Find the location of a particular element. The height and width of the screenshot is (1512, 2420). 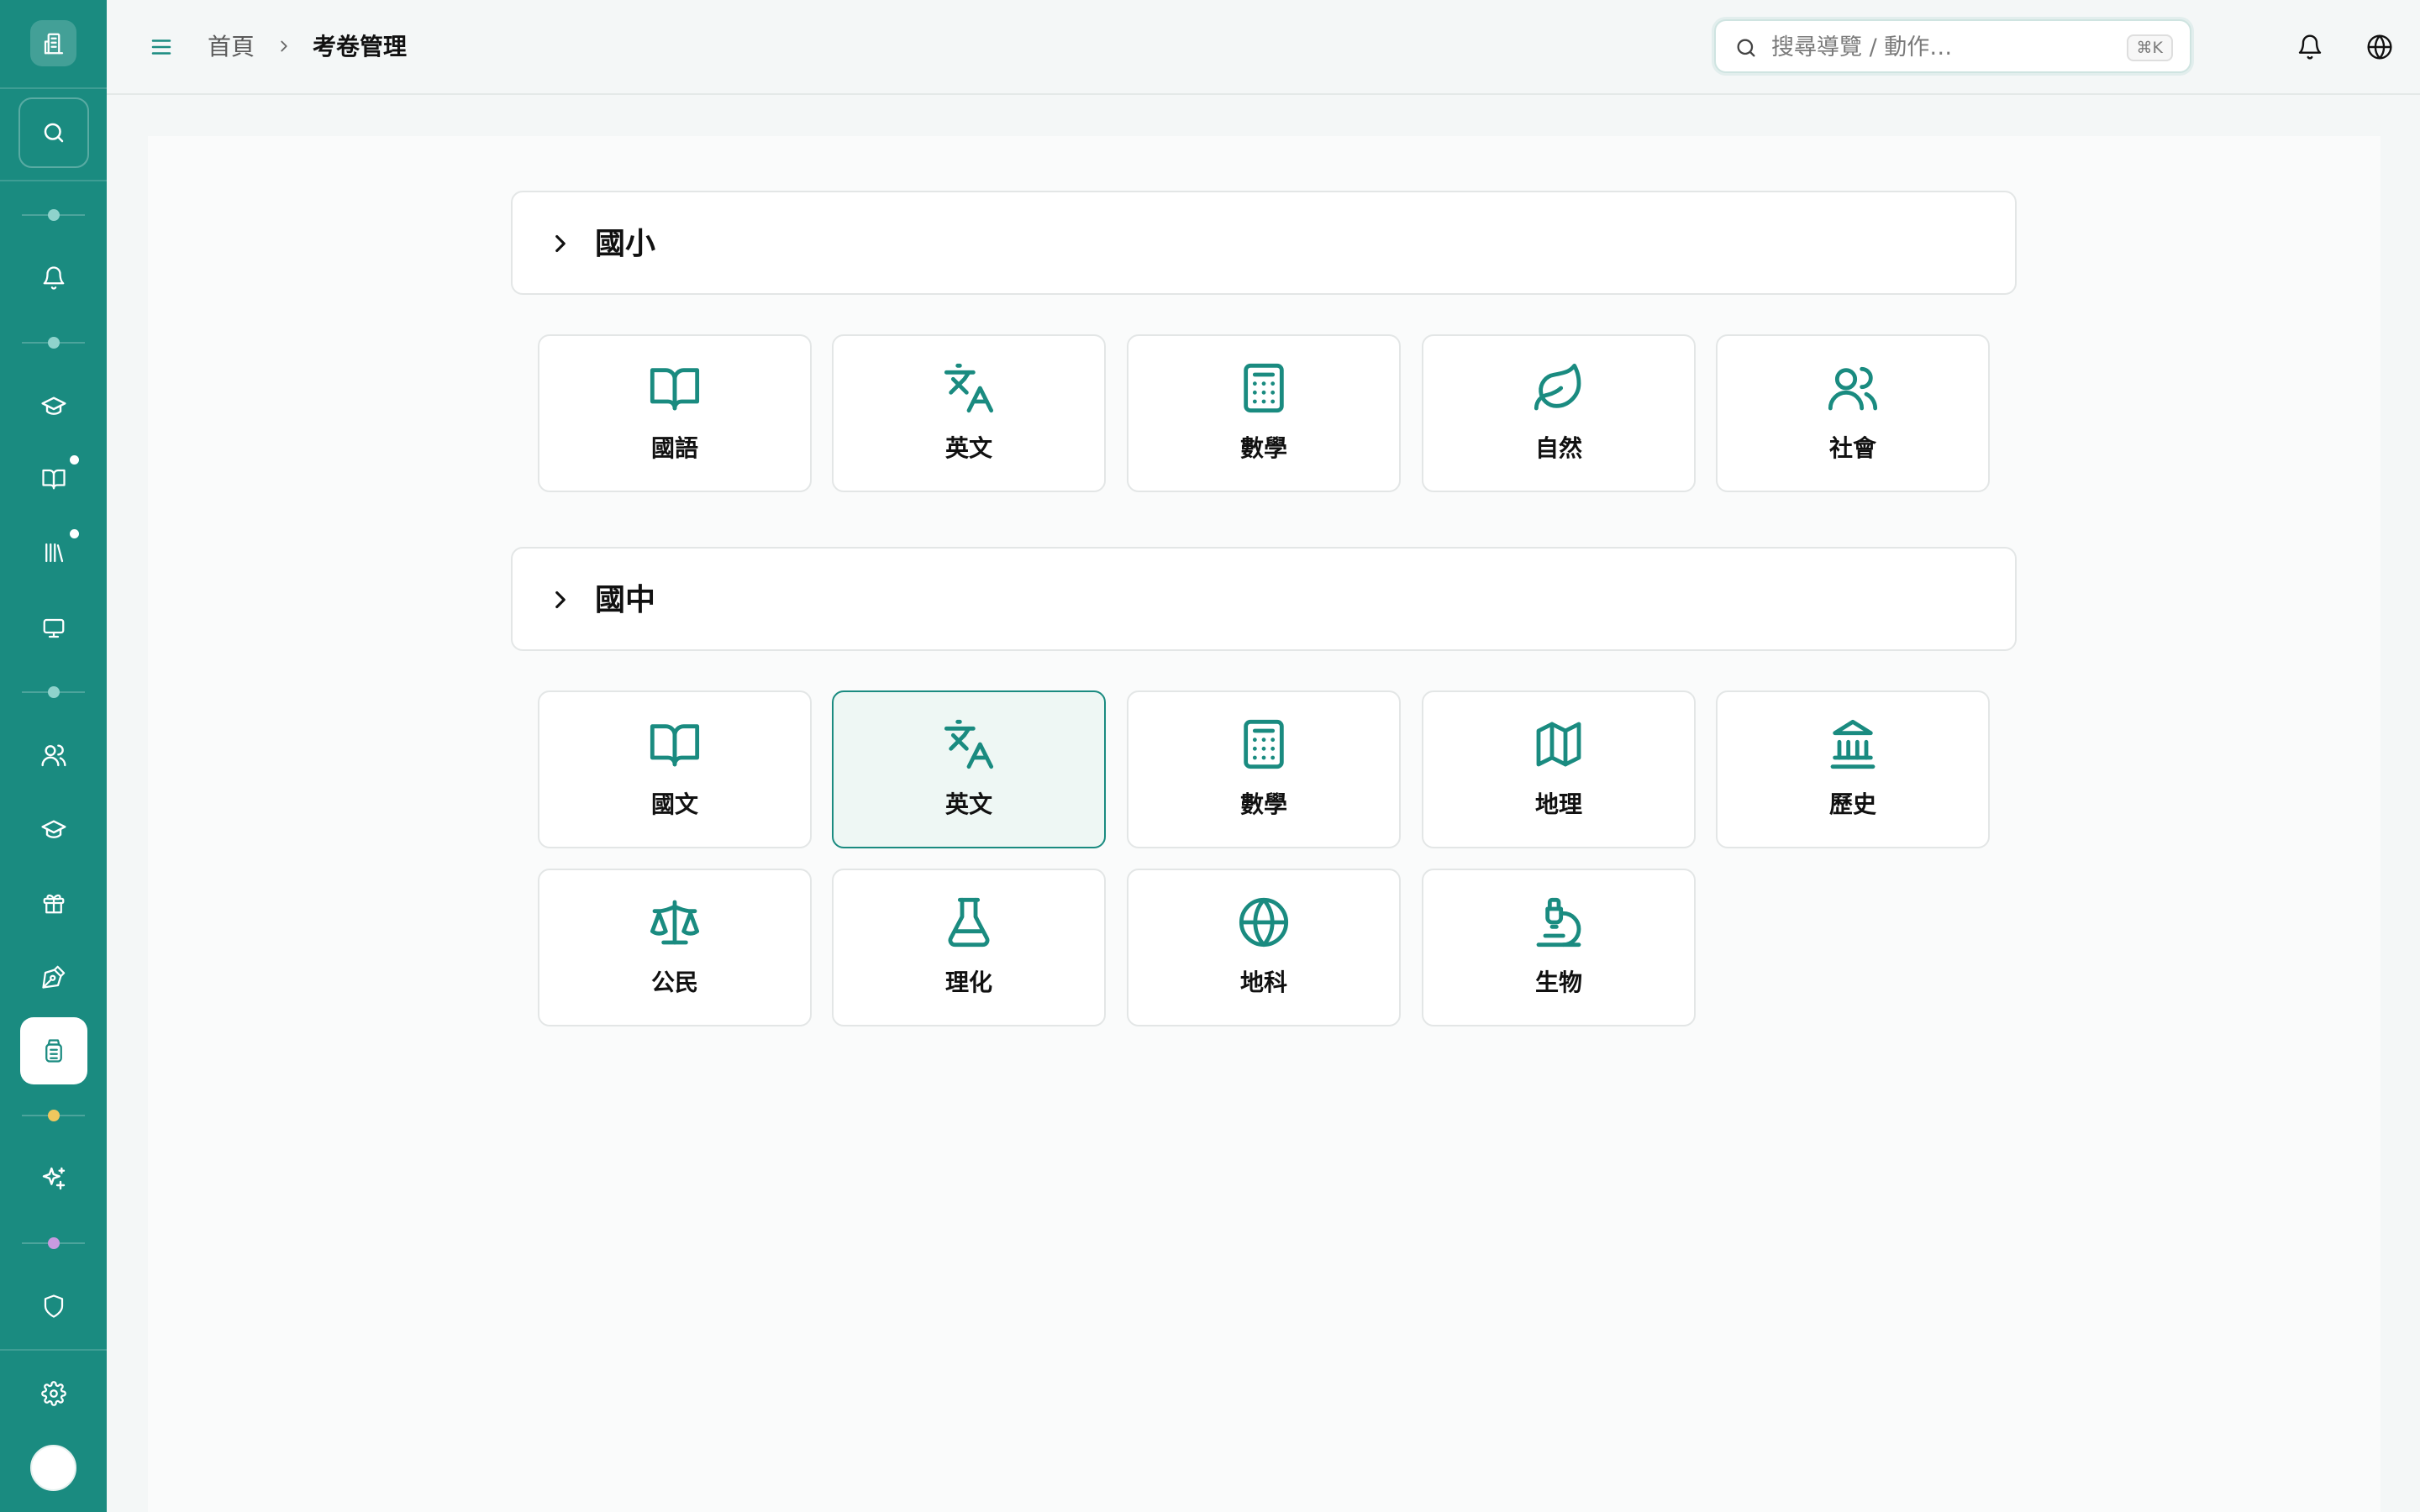

sidebar-item-users is located at coordinates (53, 755).